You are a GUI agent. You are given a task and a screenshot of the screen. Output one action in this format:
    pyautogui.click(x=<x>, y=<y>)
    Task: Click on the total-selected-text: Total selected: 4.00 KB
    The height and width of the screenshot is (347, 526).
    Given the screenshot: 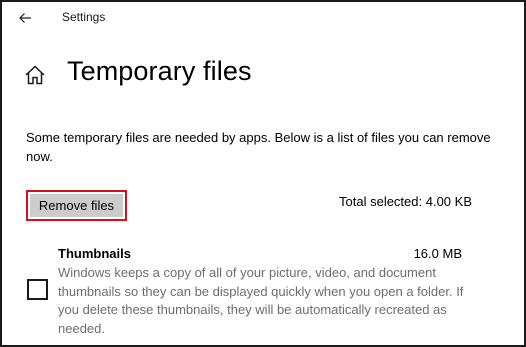 What is the action you would take?
    pyautogui.click(x=405, y=201)
    